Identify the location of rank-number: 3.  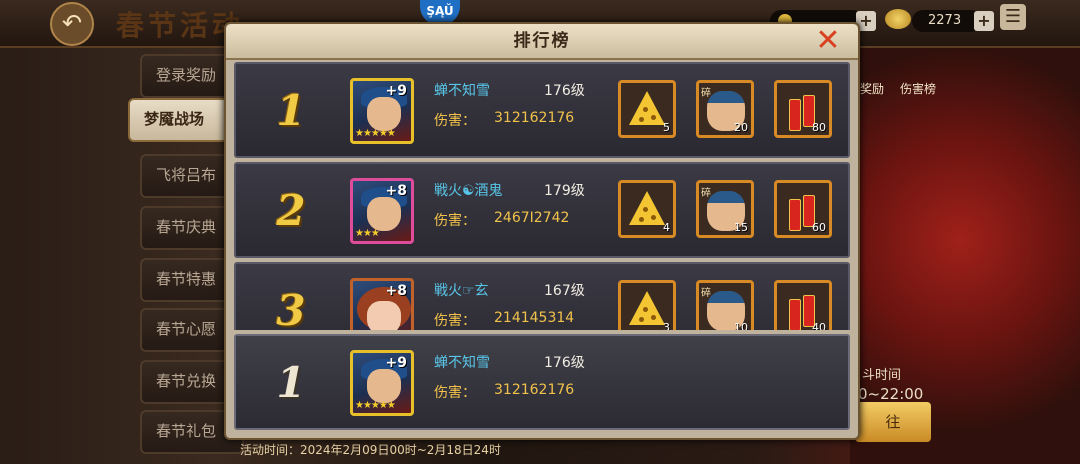
(291, 308).